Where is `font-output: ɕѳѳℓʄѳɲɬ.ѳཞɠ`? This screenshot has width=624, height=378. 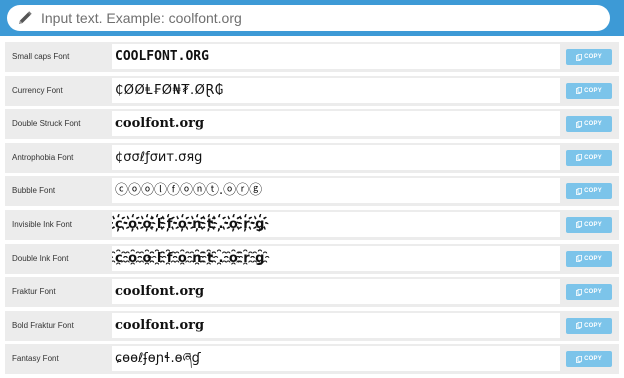
font-output: ɕѳѳℓʄѳɲɬ.ѳཞɠ is located at coordinates (336, 359).